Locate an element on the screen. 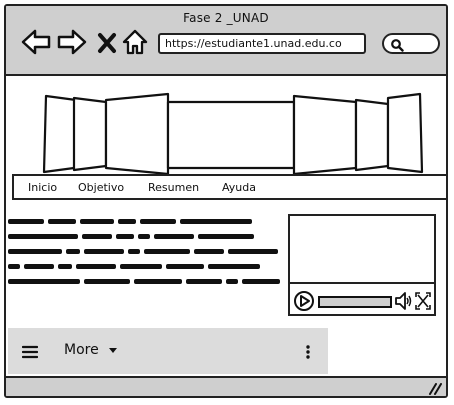  video-player is located at coordinates (362, 265).